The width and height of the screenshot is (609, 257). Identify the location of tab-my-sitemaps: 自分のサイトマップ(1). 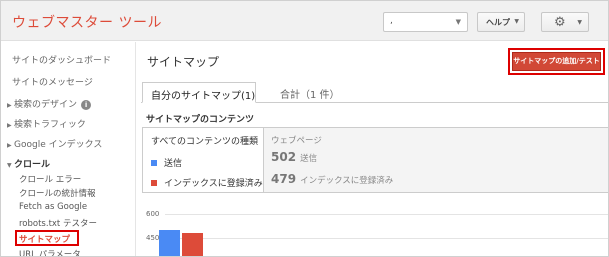
(199, 92).